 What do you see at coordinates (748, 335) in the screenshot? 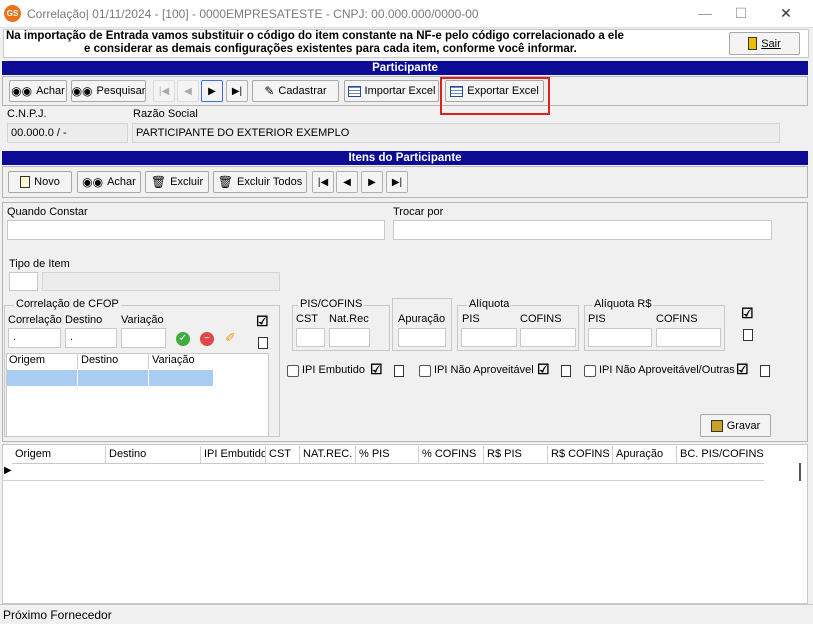
I see `pis-page-icon` at bounding box center [748, 335].